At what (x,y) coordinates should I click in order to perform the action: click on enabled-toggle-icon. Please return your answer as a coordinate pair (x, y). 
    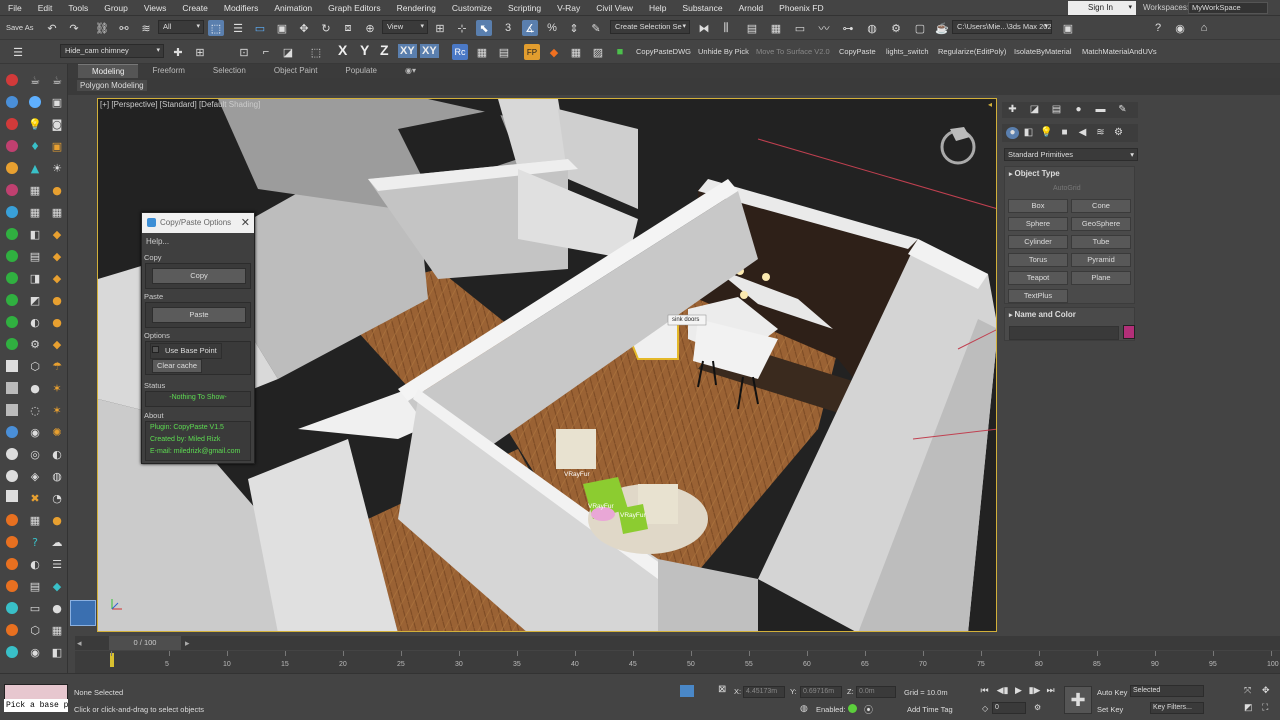
    Looking at the image, I should click on (852, 708).